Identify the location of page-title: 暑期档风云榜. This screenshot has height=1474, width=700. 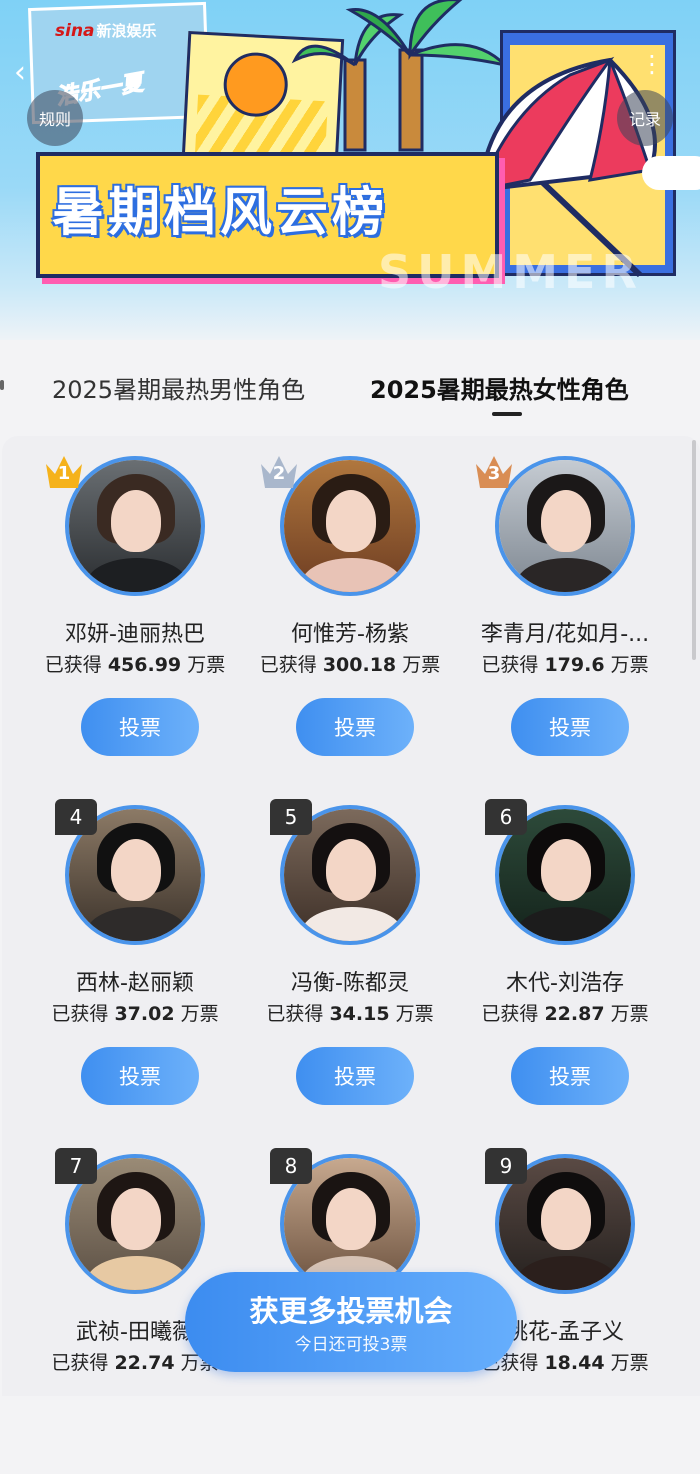
(220, 213).